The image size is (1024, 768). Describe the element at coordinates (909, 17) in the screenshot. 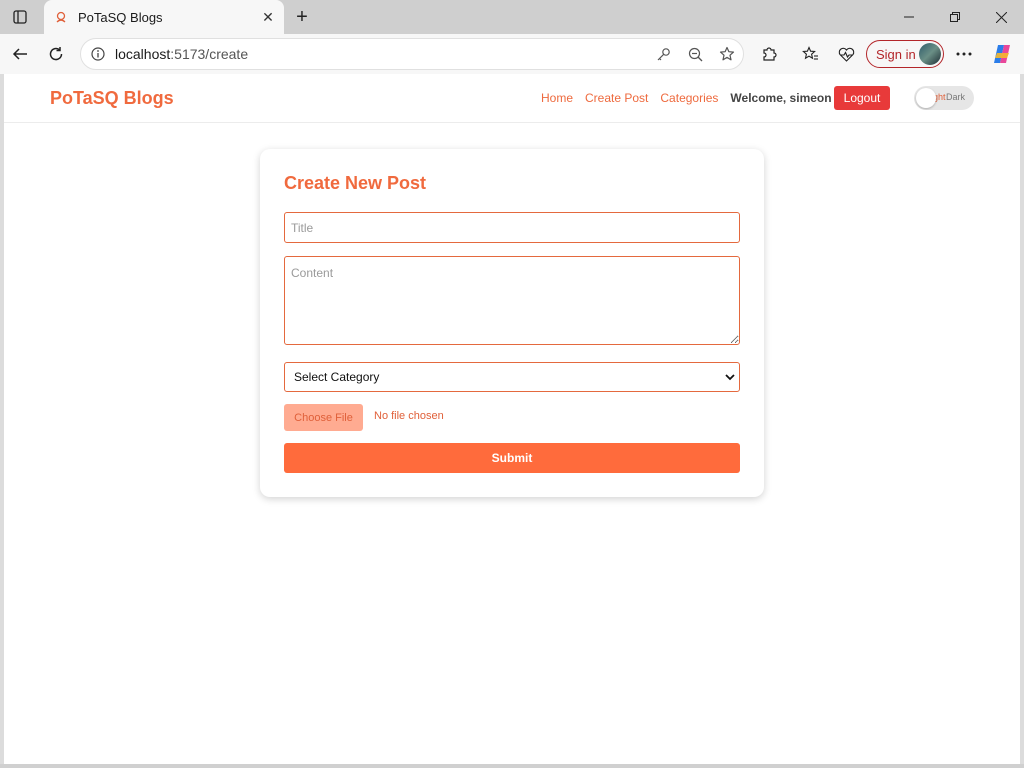

I see `minimize-icon` at that location.